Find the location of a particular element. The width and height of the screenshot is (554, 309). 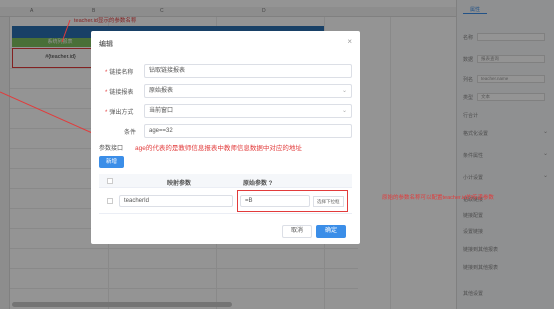

field-label-link-name: * 链接名称 is located at coordinates (119, 73).